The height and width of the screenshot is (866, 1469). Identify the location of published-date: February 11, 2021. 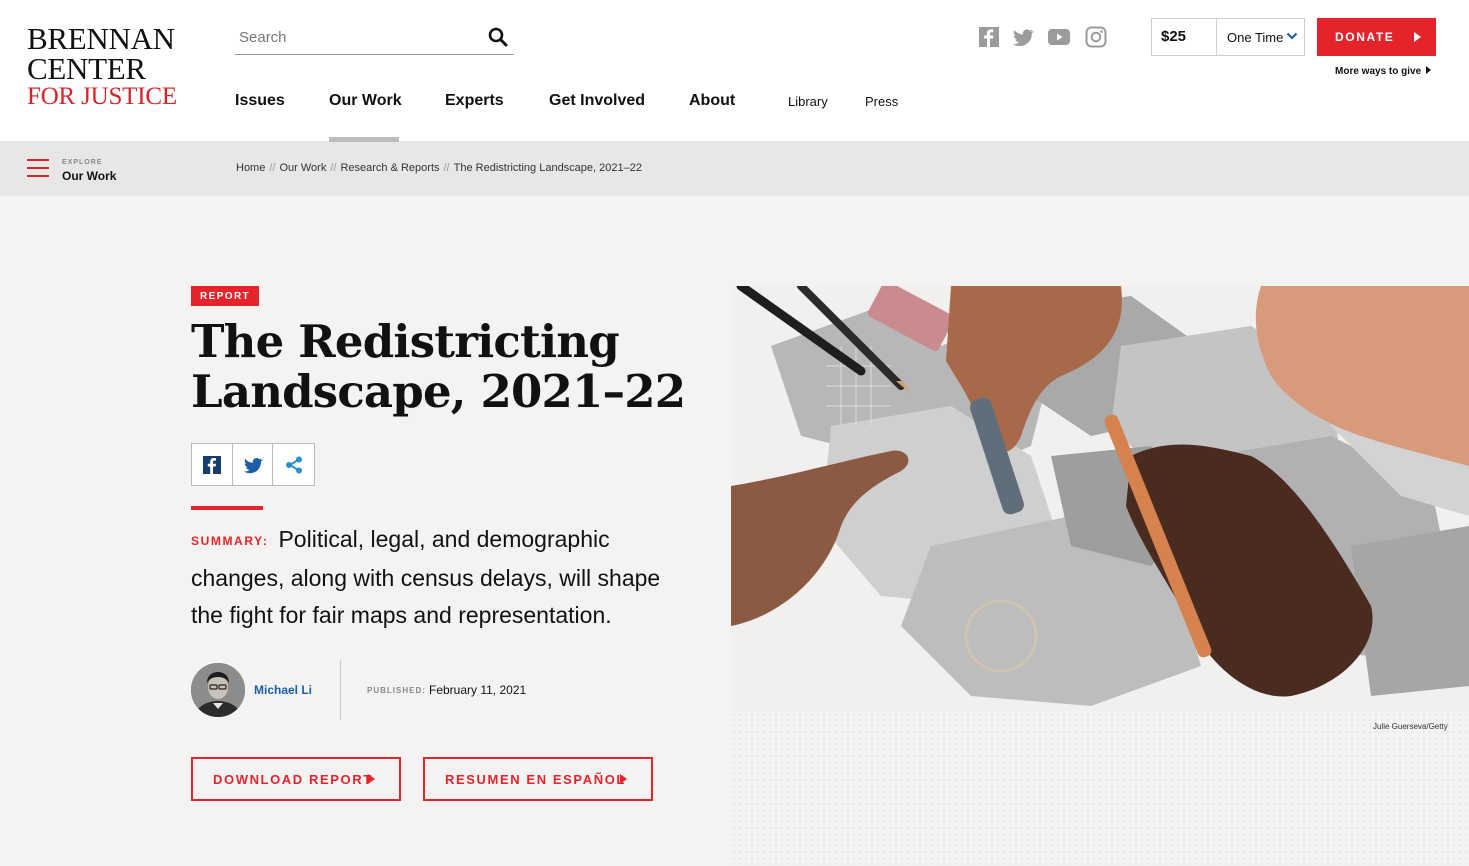
(478, 690).